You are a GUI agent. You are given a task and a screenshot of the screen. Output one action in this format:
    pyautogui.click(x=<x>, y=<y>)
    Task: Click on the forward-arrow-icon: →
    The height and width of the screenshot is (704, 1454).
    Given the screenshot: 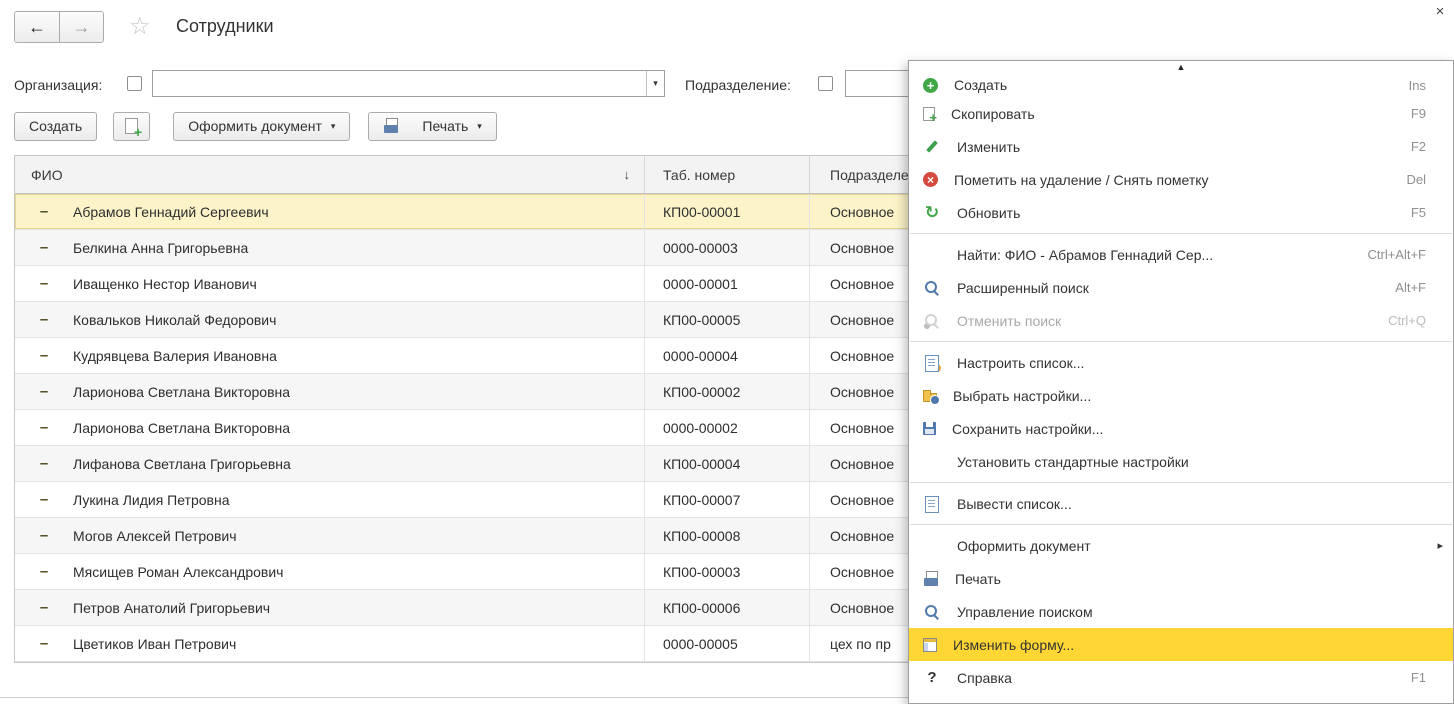 What is the action you would take?
    pyautogui.click(x=81, y=26)
    